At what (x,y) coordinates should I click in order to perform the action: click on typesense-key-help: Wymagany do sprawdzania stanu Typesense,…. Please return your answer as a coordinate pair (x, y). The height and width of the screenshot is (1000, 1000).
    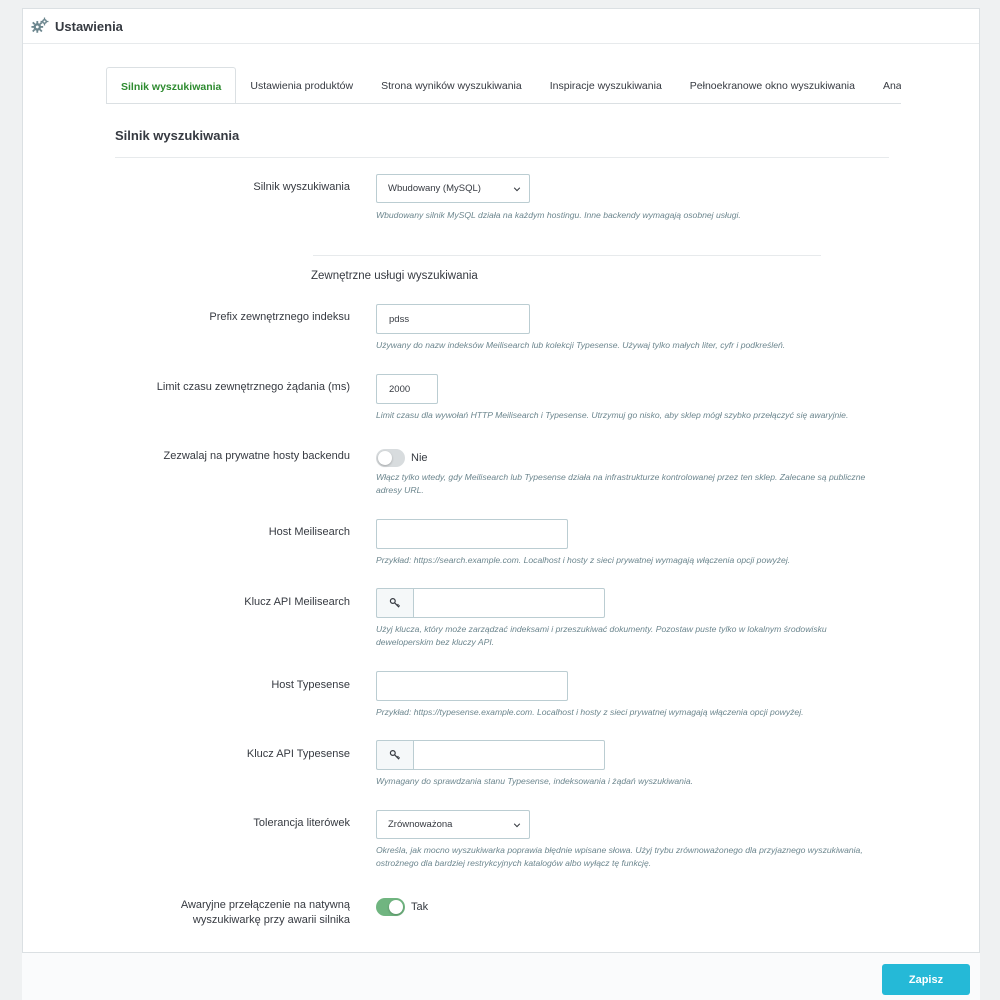
    Looking at the image, I should click on (535, 781).